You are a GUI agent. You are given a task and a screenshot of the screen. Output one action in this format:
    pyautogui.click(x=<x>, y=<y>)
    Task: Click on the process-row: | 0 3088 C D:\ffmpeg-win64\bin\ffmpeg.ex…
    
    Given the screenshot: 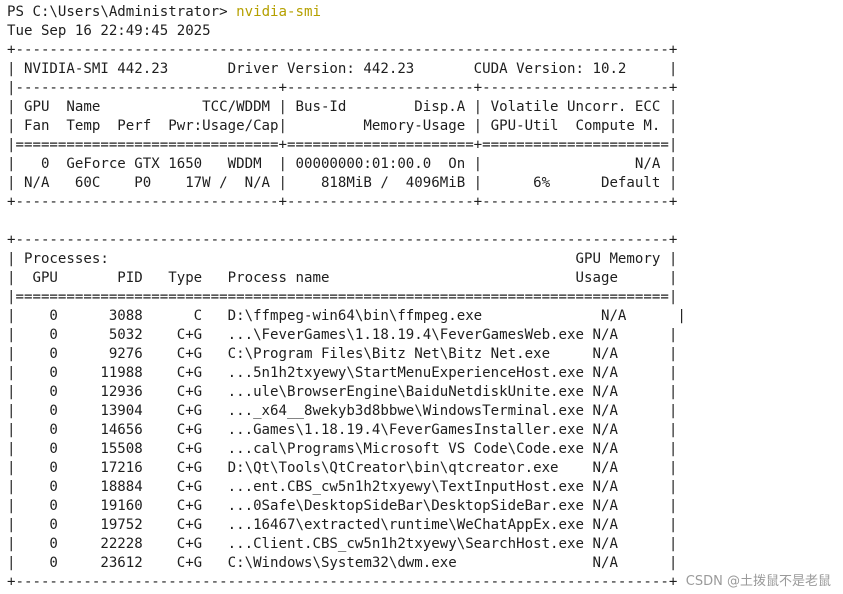 What is the action you would take?
    pyautogui.click(x=346, y=316)
    